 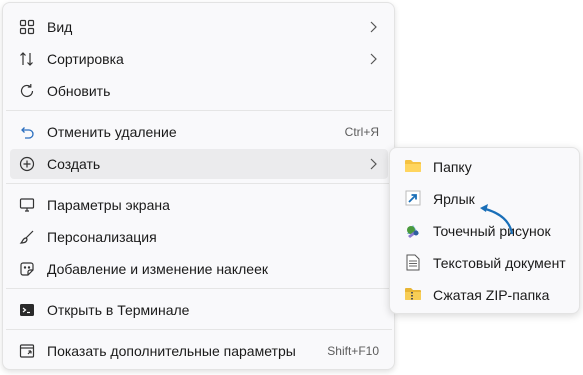 I want to click on submenu-item-label: Папку, so click(x=452, y=167).